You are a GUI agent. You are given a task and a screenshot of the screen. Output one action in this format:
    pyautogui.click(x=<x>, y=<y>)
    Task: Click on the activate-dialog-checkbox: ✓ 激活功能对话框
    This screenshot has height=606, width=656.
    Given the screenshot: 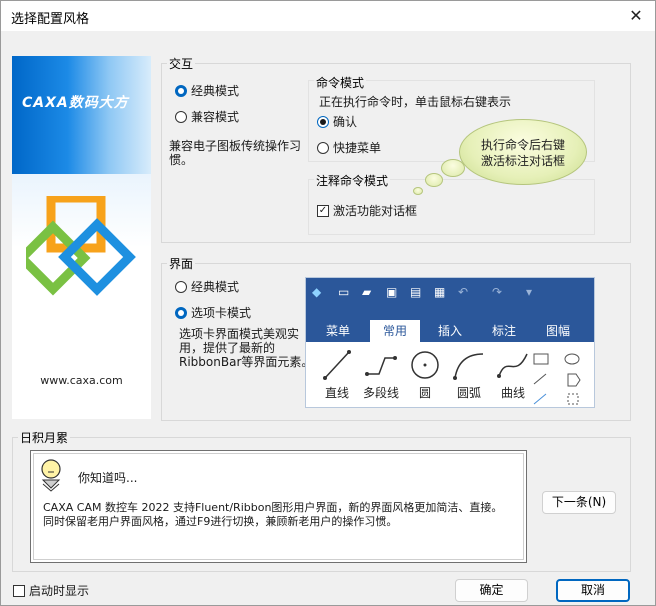 What is the action you would take?
    pyautogui.click(x=367, y=210)
    